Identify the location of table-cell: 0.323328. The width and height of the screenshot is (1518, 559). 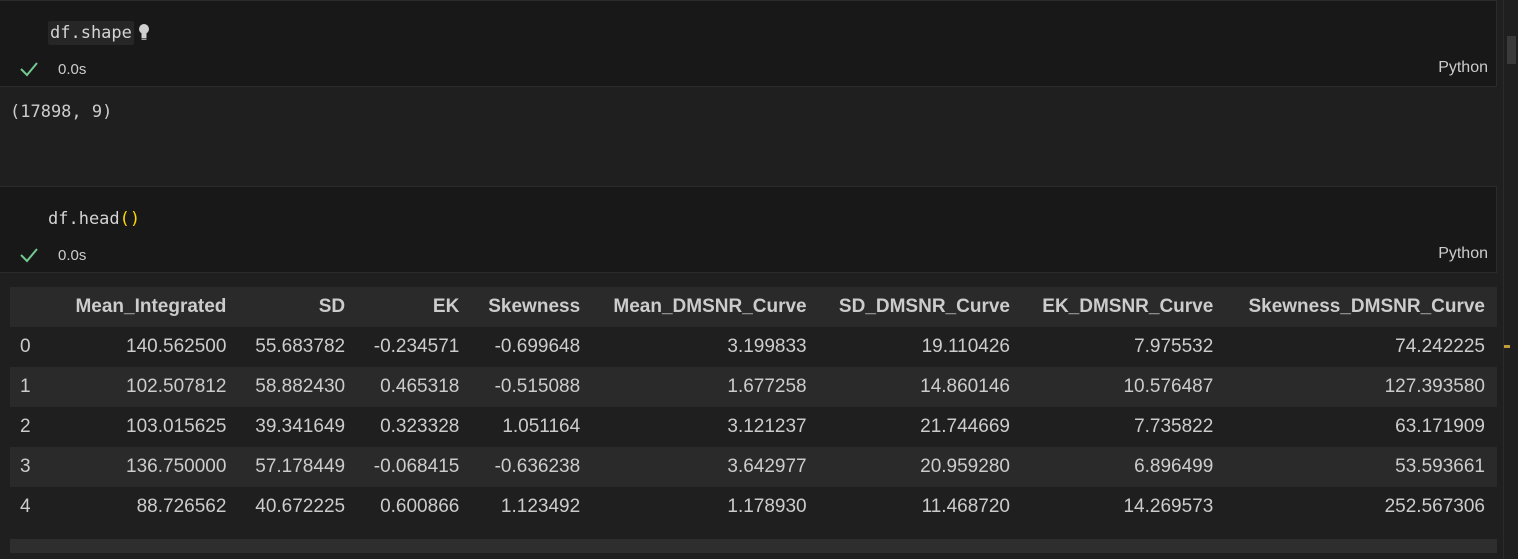
(420, 426).